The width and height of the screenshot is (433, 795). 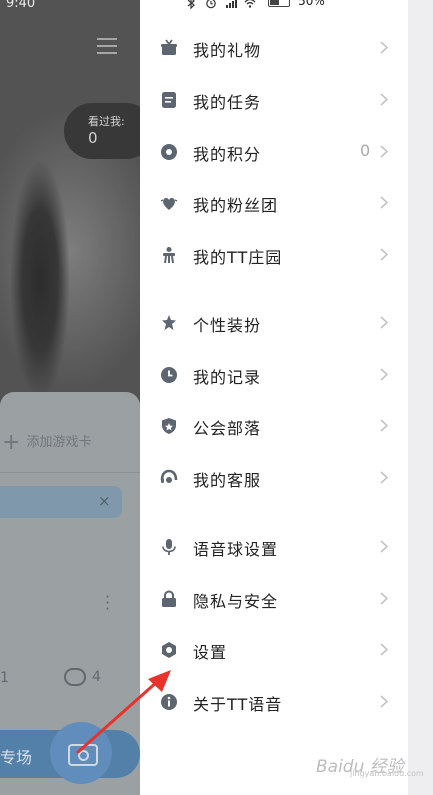 I want to click on fan-club-icon, so click(x=169, y=203).